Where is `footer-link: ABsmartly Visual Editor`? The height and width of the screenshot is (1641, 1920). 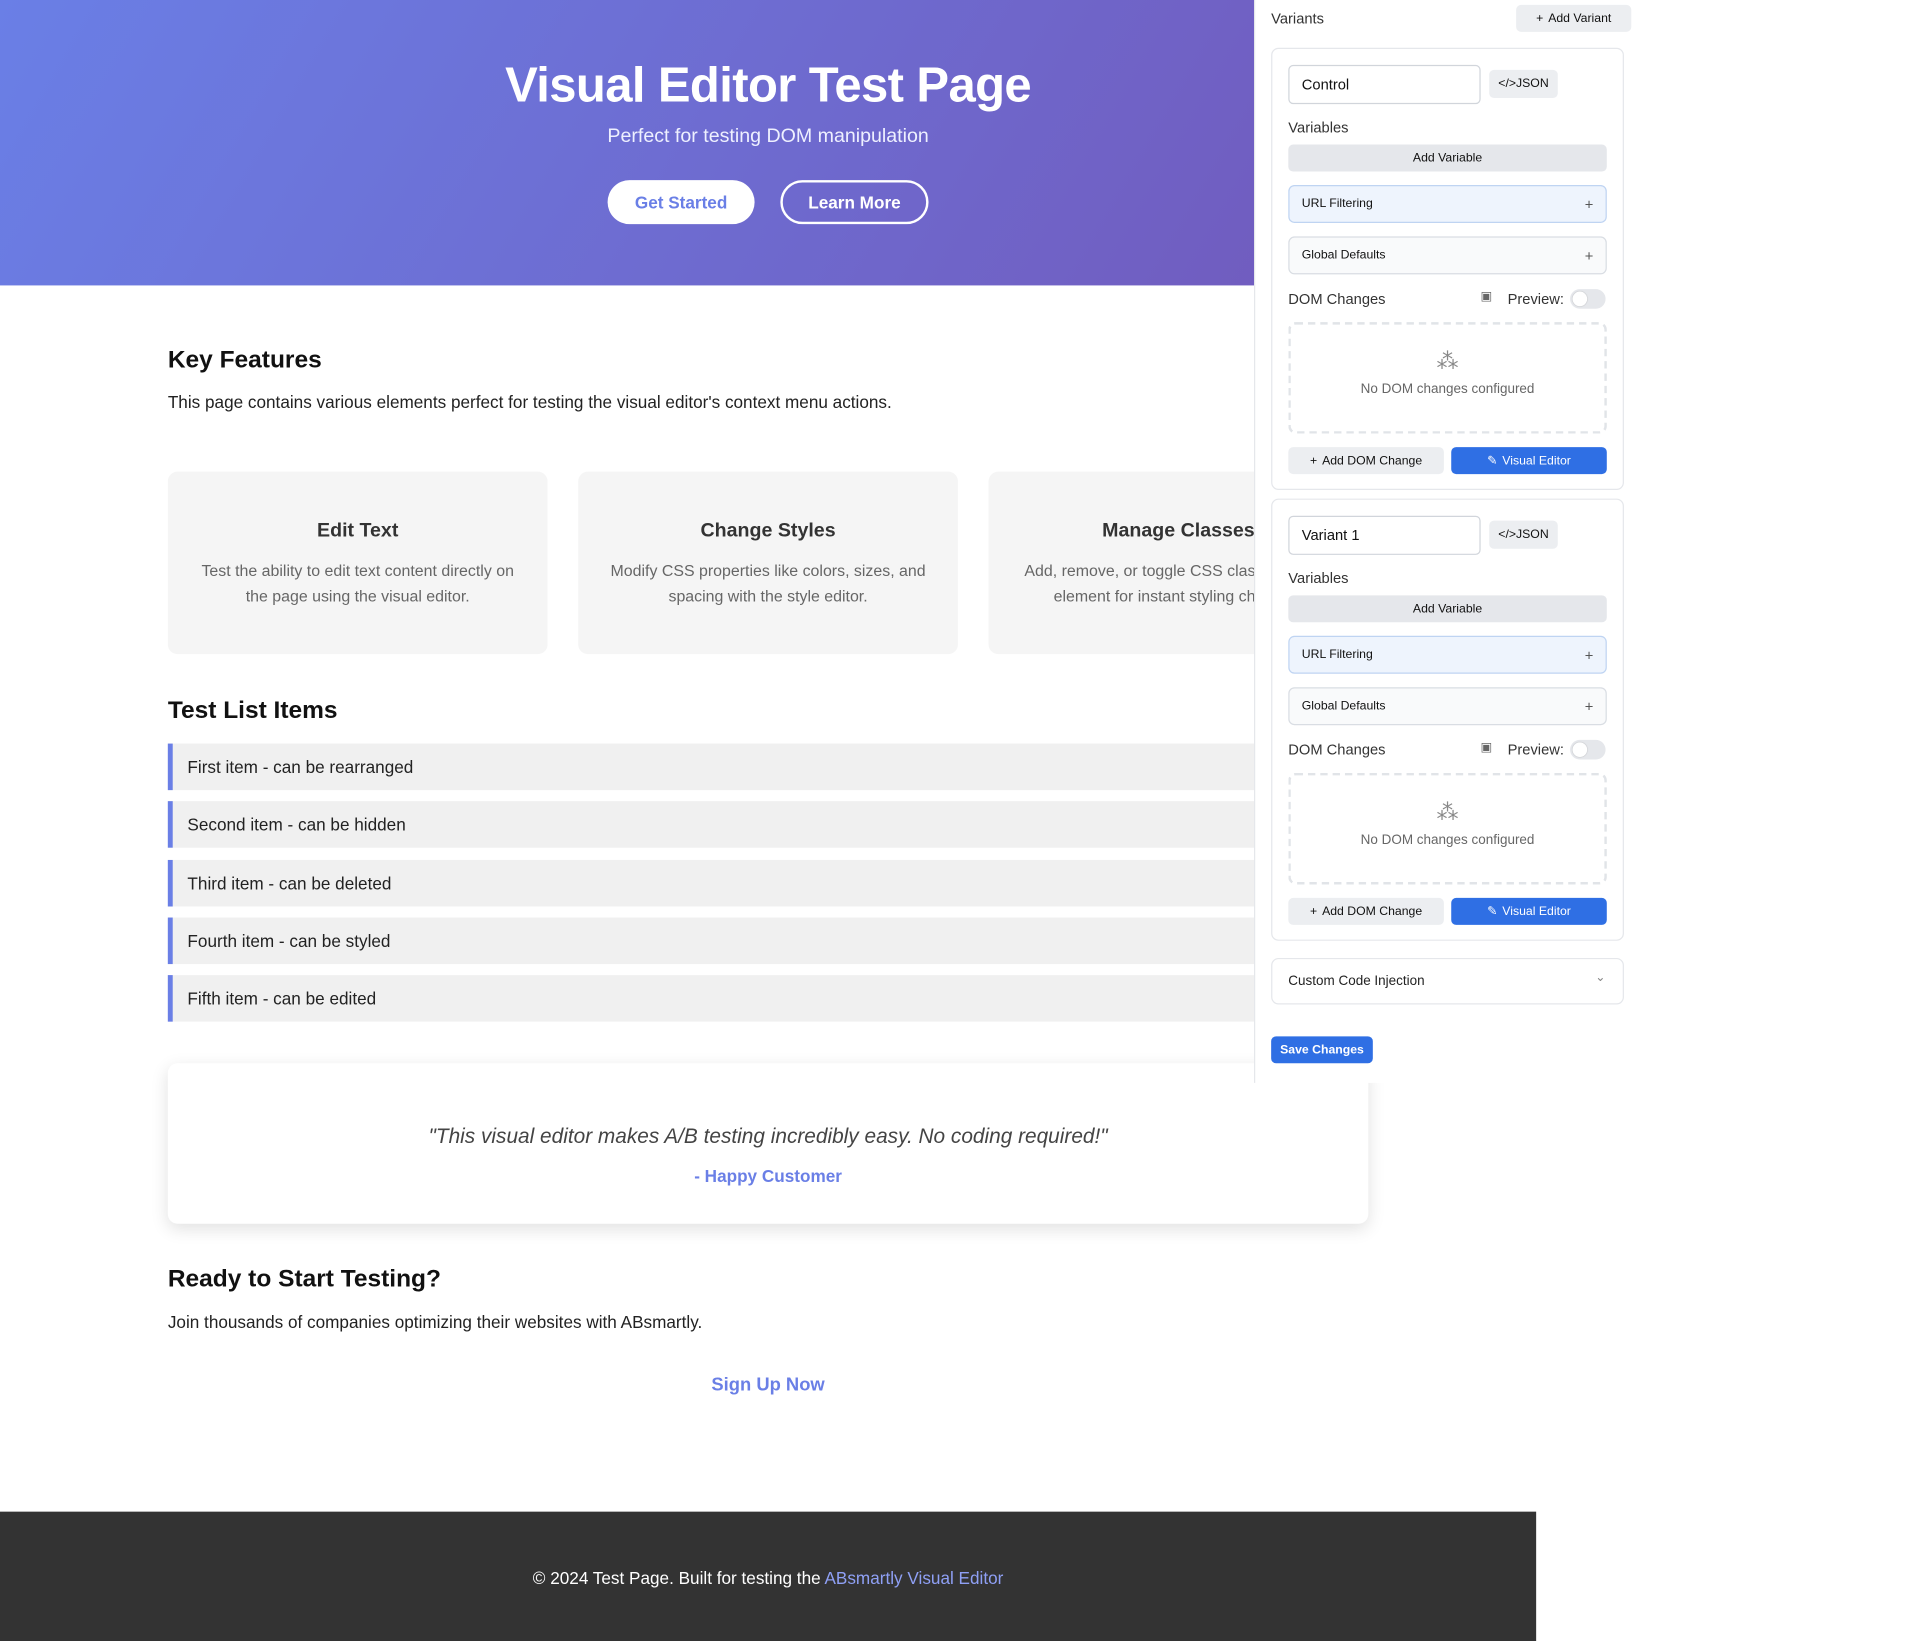 footer-link: ABsmartly Visual Editor is located at coordinates (913, 1578).